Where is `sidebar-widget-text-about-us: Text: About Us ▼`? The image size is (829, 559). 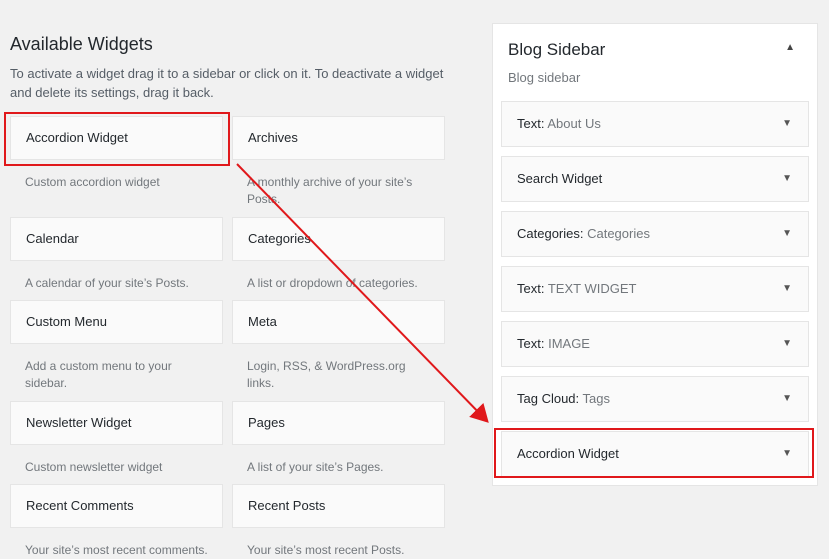 sidebar-widget-text-about-us: Text: About Us ▼ is located at coordinates (655, 124).